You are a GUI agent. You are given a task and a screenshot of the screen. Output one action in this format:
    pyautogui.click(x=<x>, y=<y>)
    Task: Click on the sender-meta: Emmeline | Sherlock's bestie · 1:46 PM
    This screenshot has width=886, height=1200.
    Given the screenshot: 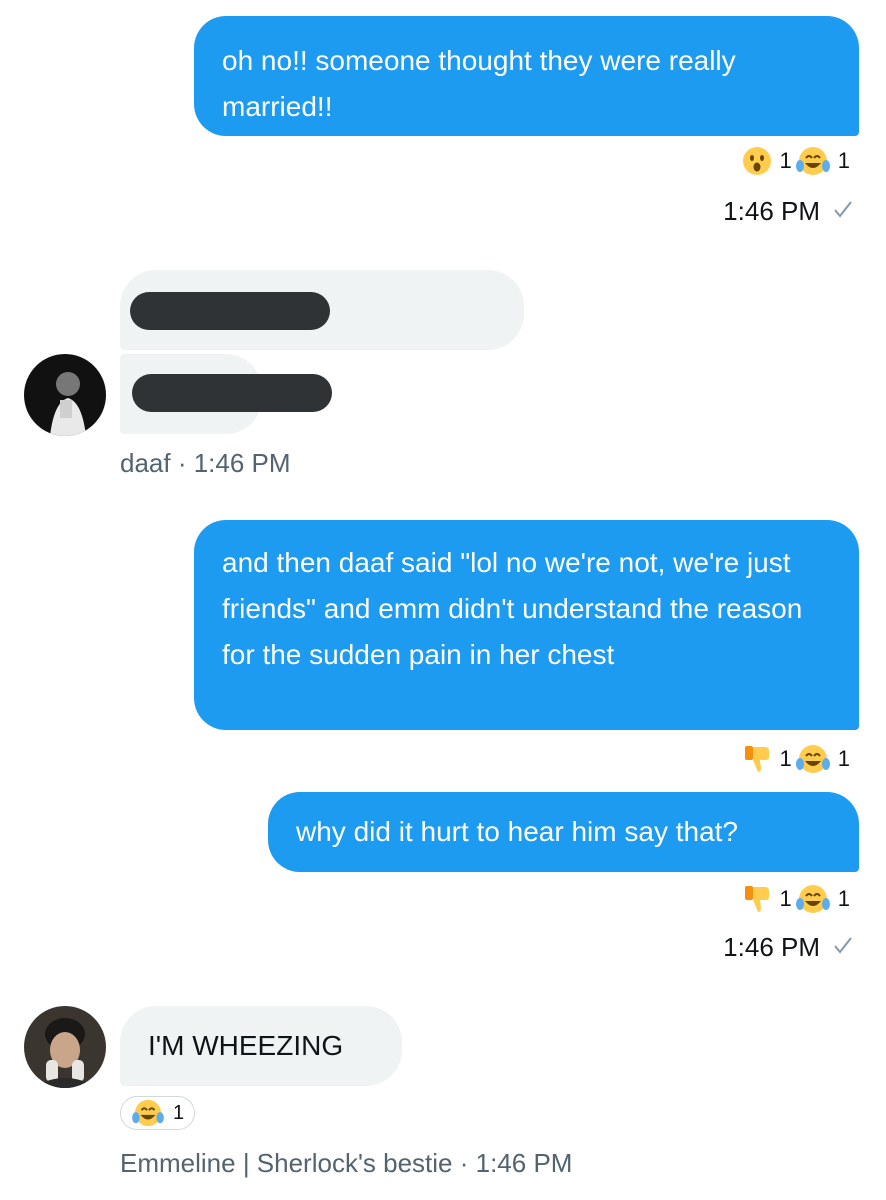 What is the action you would take?
    pyautogui.click(x=346, y=1163)
    